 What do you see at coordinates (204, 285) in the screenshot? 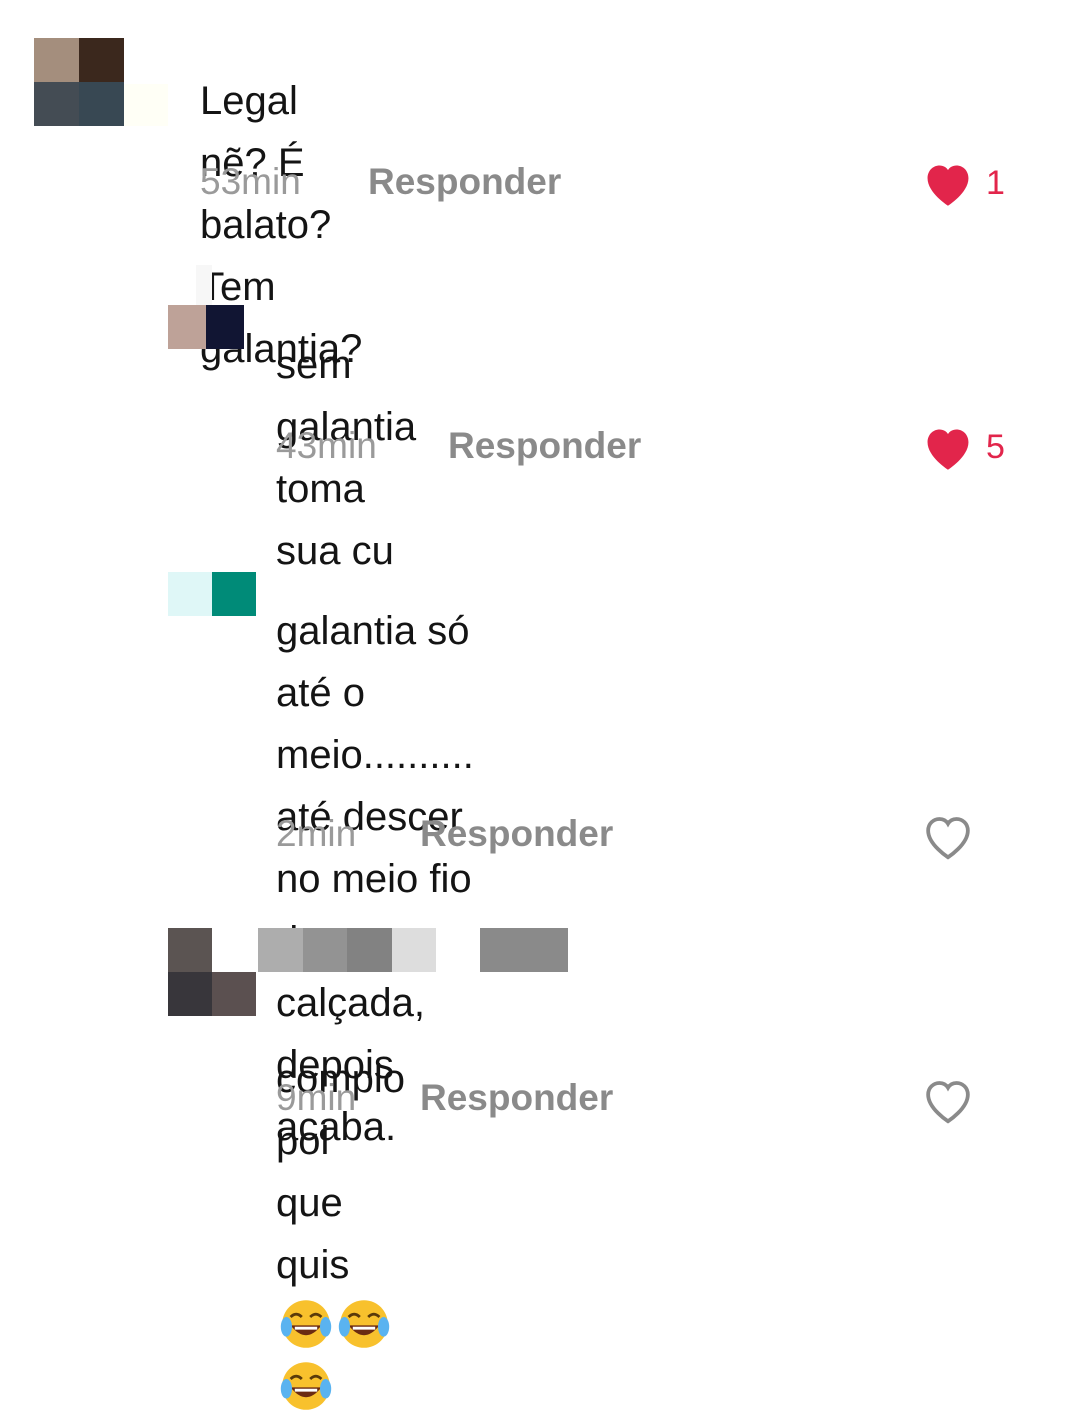
I see `avatar-top-fade` at bounding box center [204, 285].